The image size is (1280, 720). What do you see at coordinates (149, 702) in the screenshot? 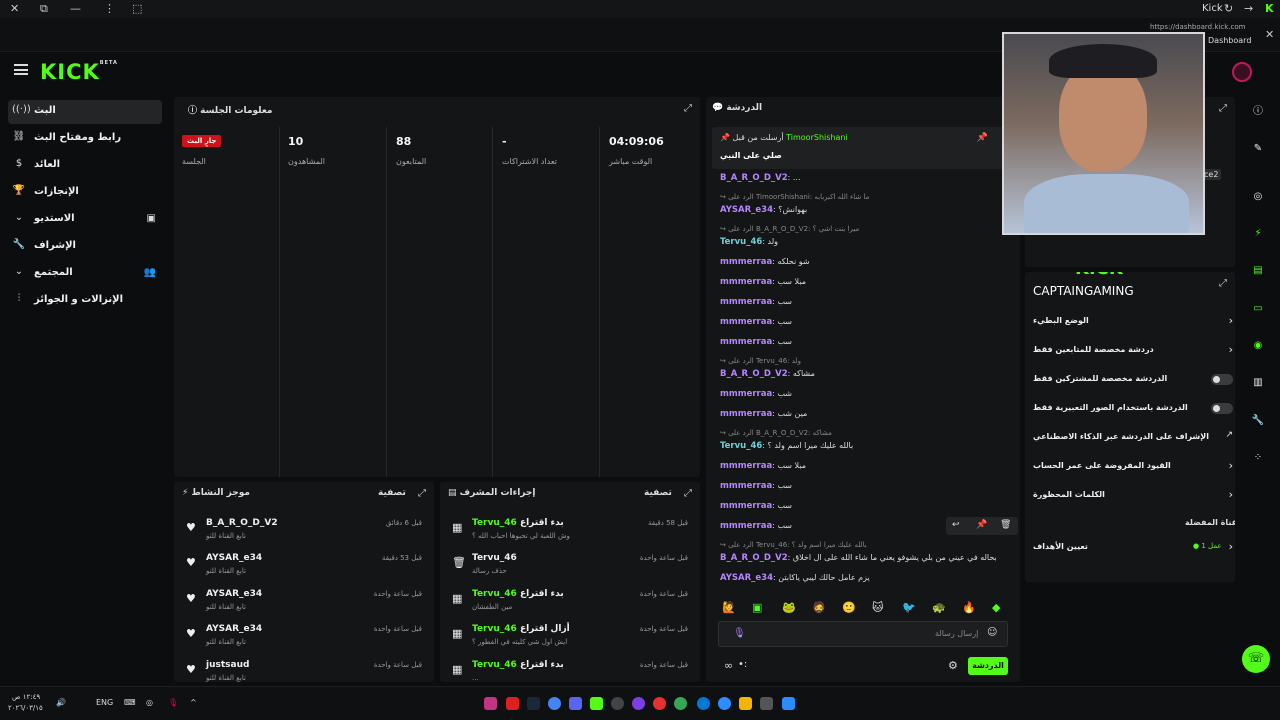
I see `network-icon: ◎` at bounding box center [149, 702].